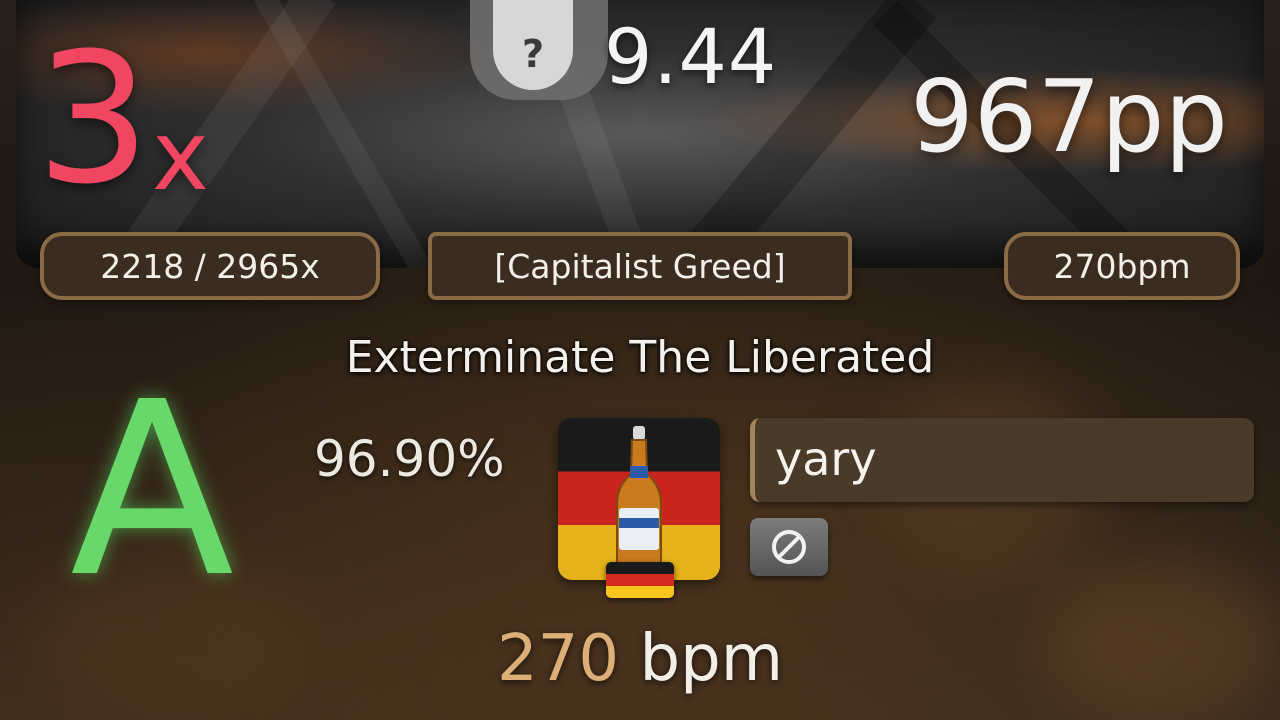 The height and width of the screenshot is (720, 1280). What do you see at coordinates (180, 156) in the screenshot?
I see `miss-count-suffix: x` at bounding box center [180, 156].